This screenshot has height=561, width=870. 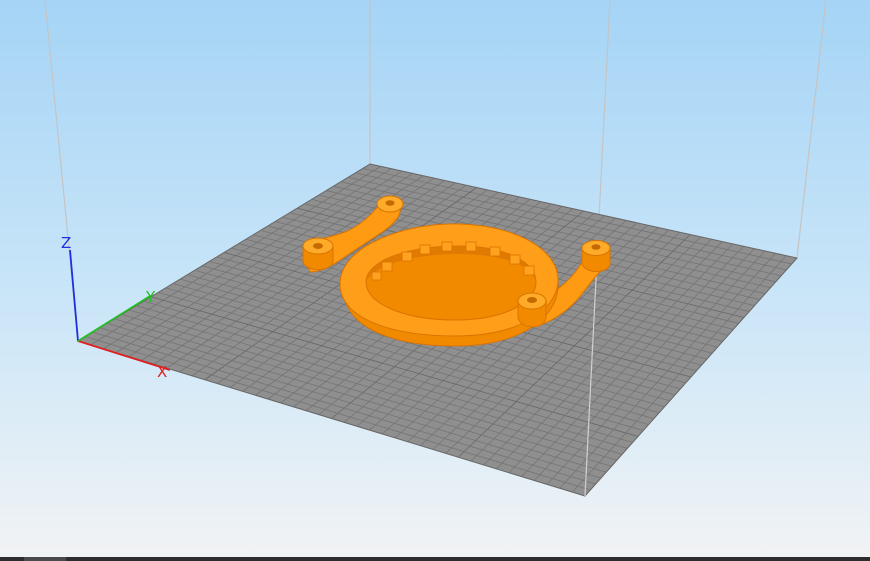 I want to click on z-axis-label: Z, so click(x=66, y=243).